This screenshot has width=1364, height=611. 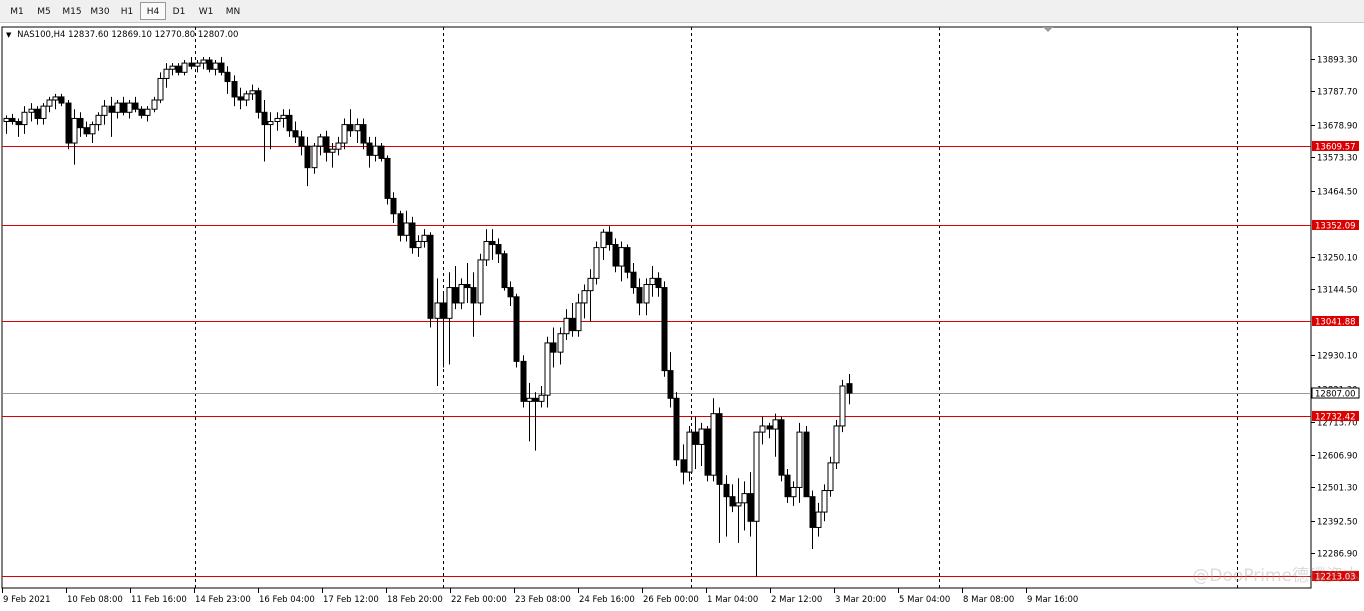 What do you see at coordinates (1335, 323) in the screenshot?
I see `level-price-label: 13041.88` at bounding box center [1335, 323].